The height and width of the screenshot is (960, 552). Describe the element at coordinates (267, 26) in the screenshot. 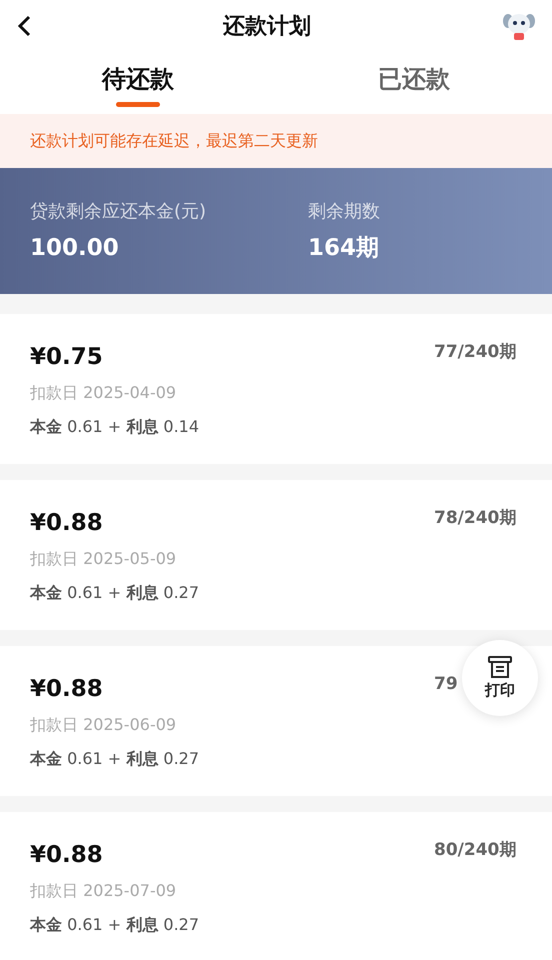

I see `page-title: 还款计划` at that location.